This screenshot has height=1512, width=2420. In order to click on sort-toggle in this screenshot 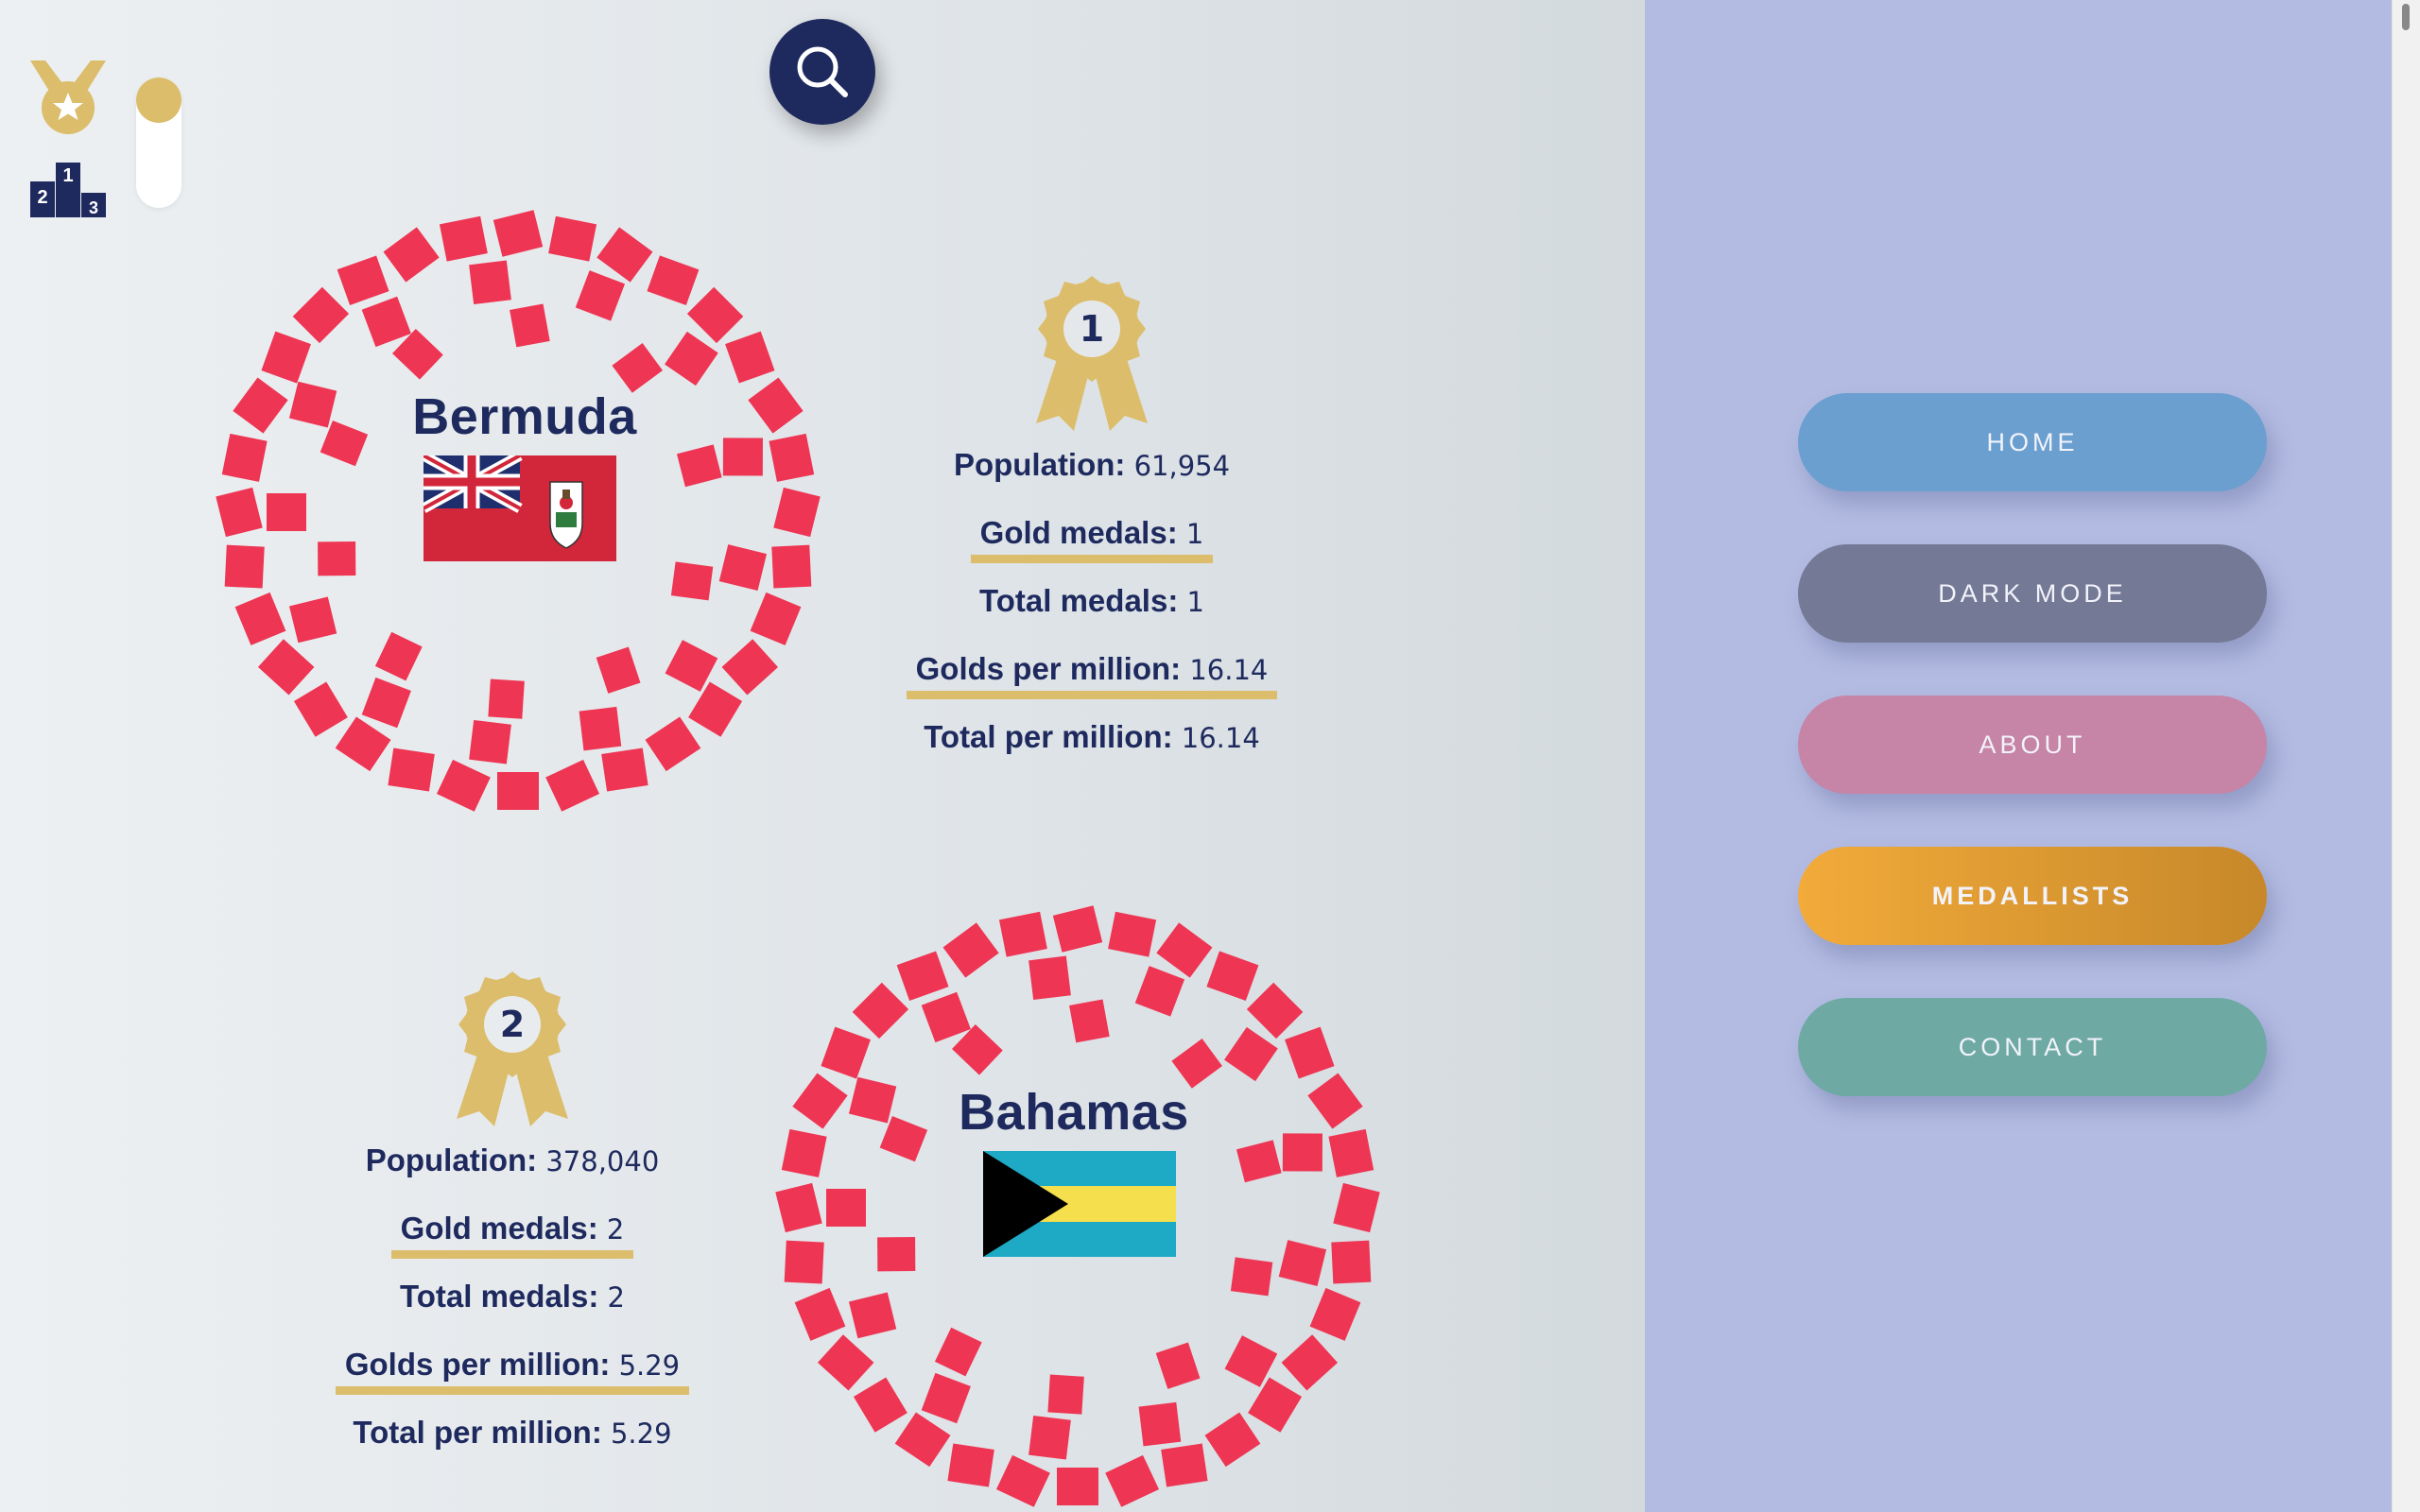, I will do `click(159, 142)`.